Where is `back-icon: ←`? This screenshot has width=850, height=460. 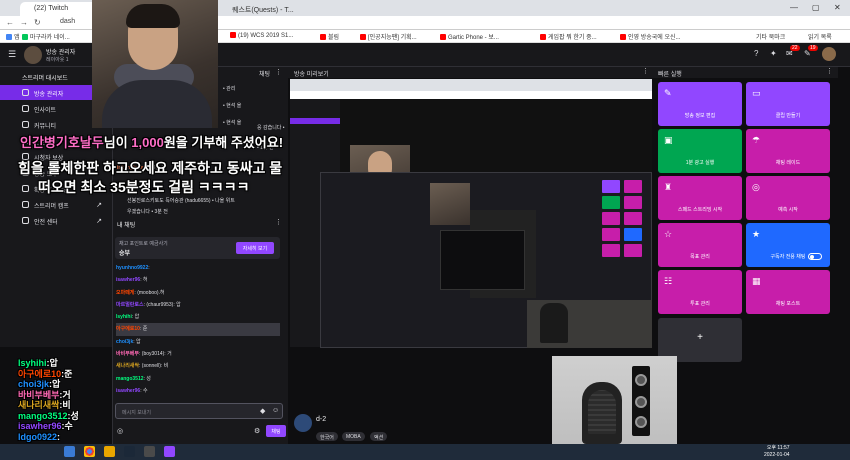 back-icon: ← is located at coordinates (10, 22).